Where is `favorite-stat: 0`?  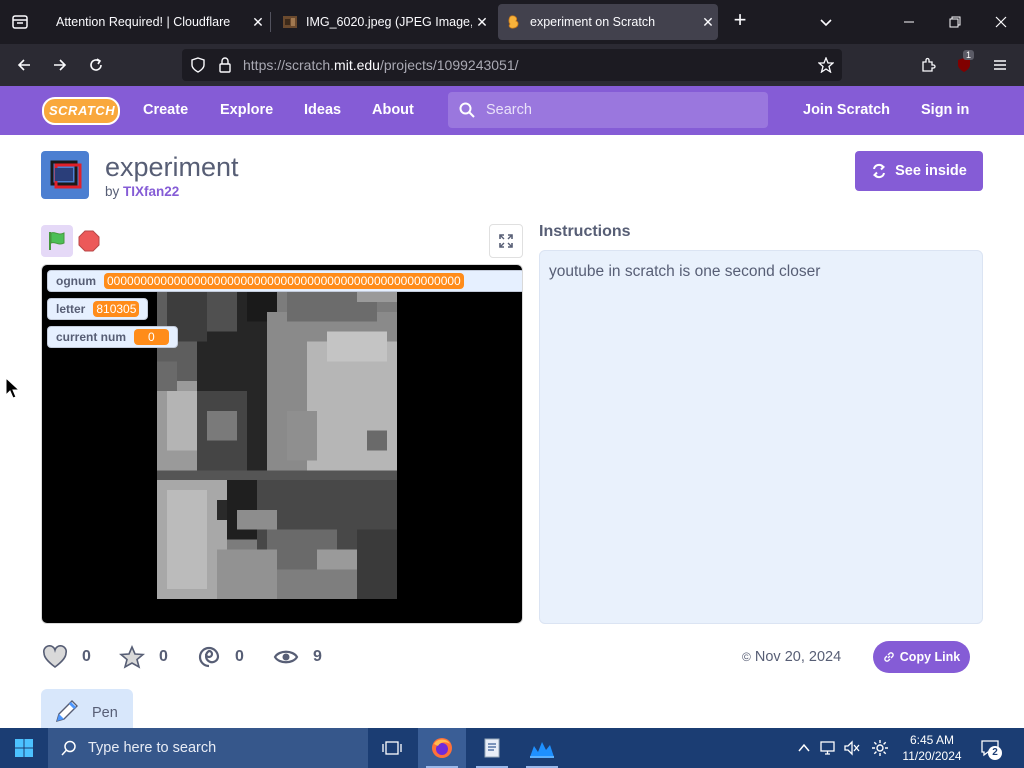 favorite-stat: 0 is located at coordinates (143, 657).